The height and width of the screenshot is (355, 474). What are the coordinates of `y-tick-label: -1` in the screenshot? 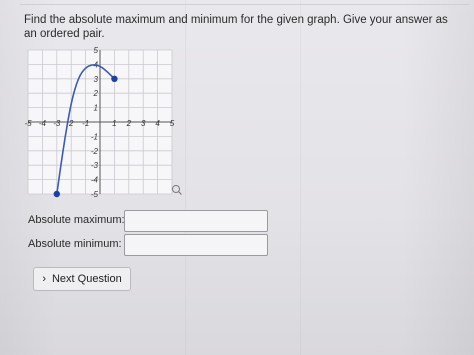 It's located at (94, 136).